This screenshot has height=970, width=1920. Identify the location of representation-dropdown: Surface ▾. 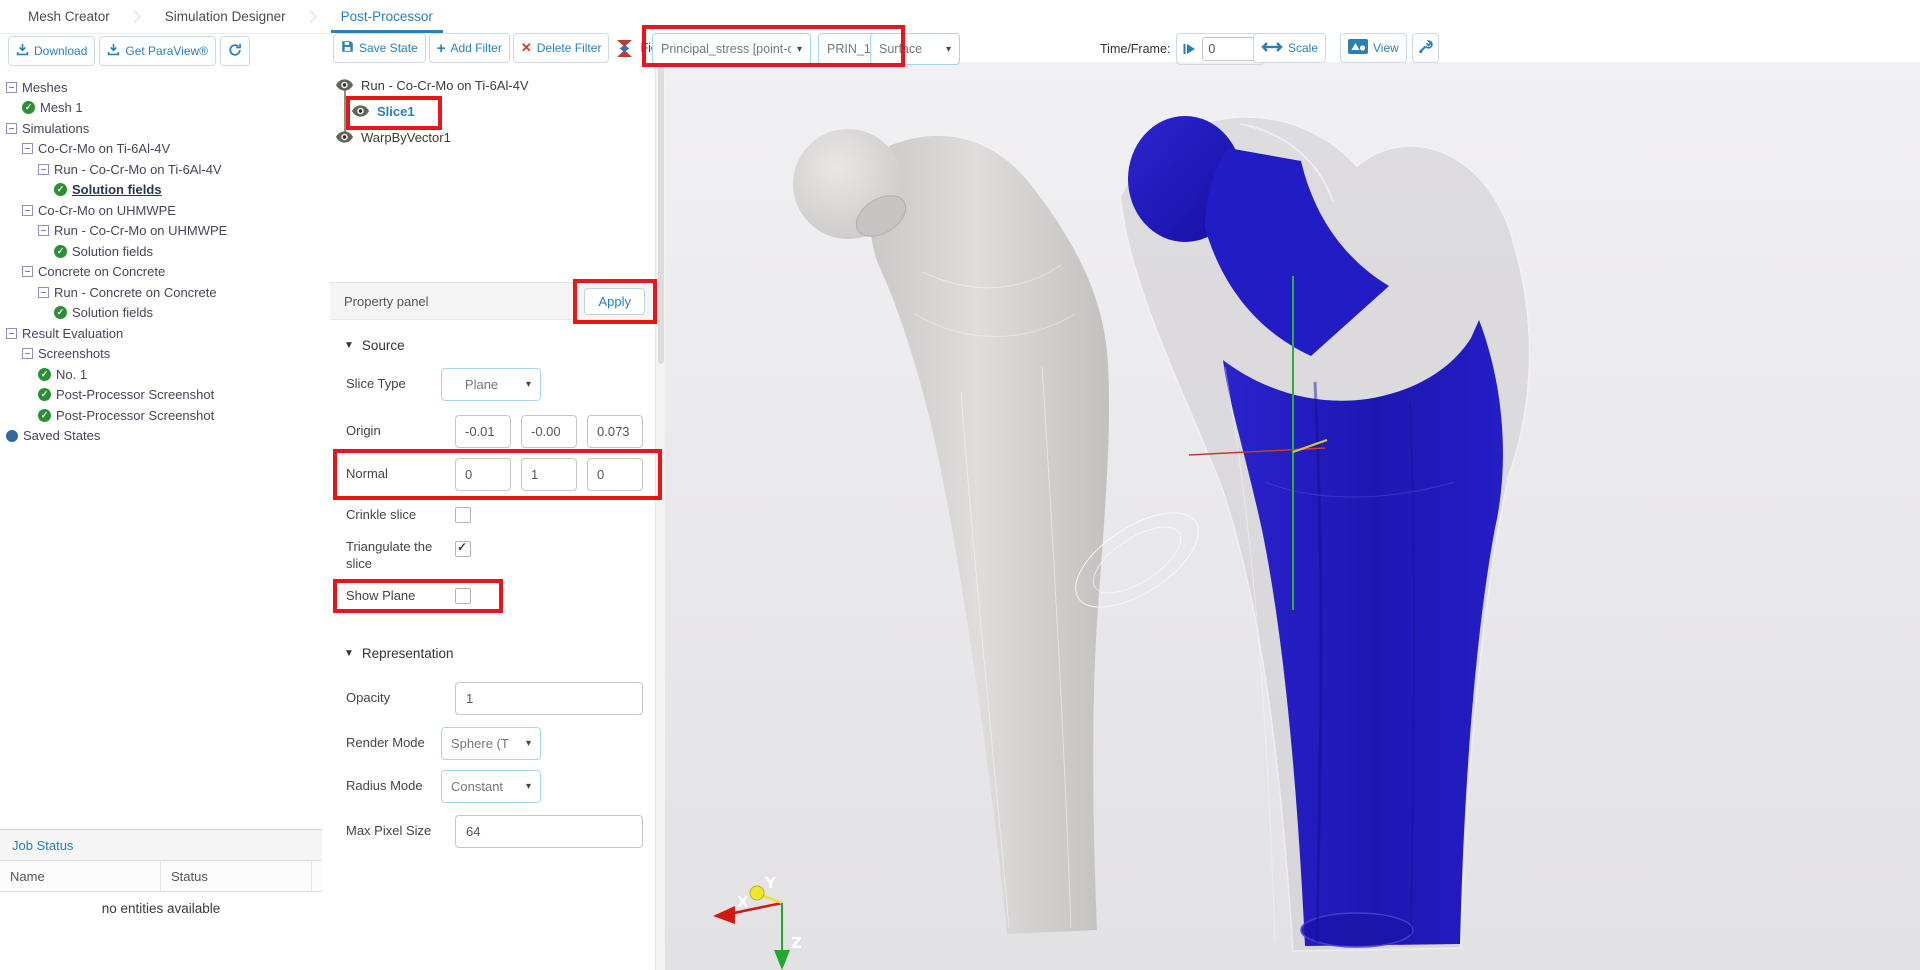
(915, 49).